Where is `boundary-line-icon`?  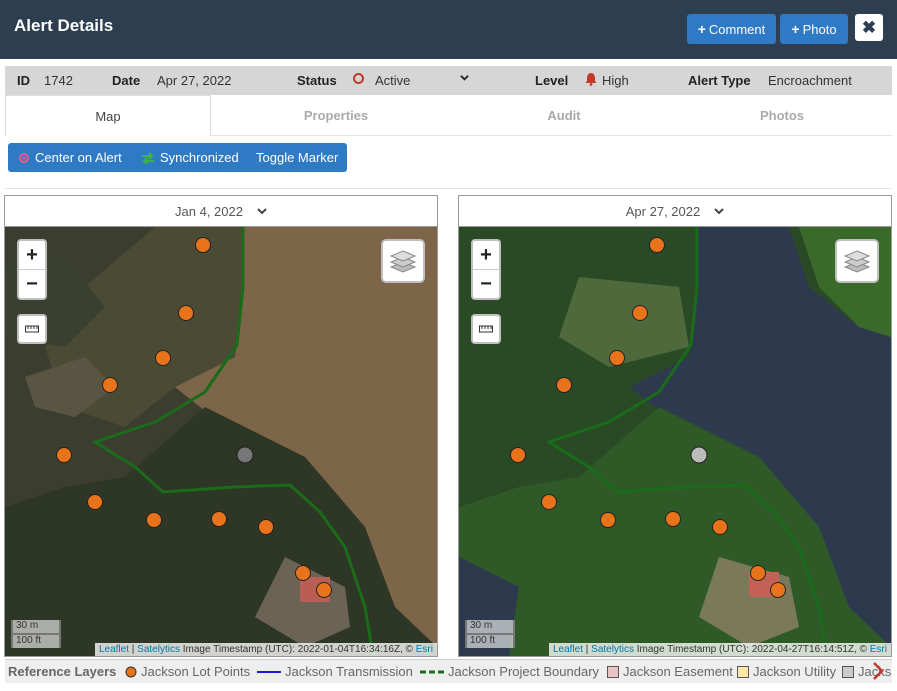 boundary-line-icon is located at coordinates (432, 671).